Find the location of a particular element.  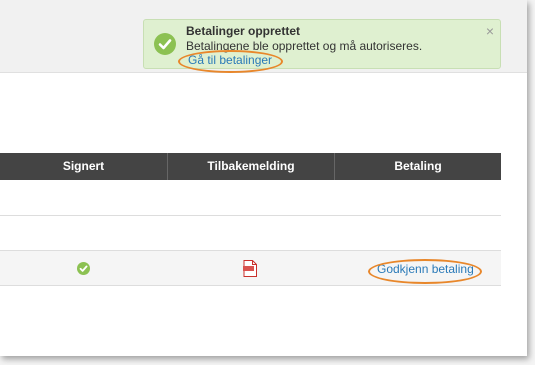

column-header-feedback: Tilbakemelding is located at coordinates (250, 166).